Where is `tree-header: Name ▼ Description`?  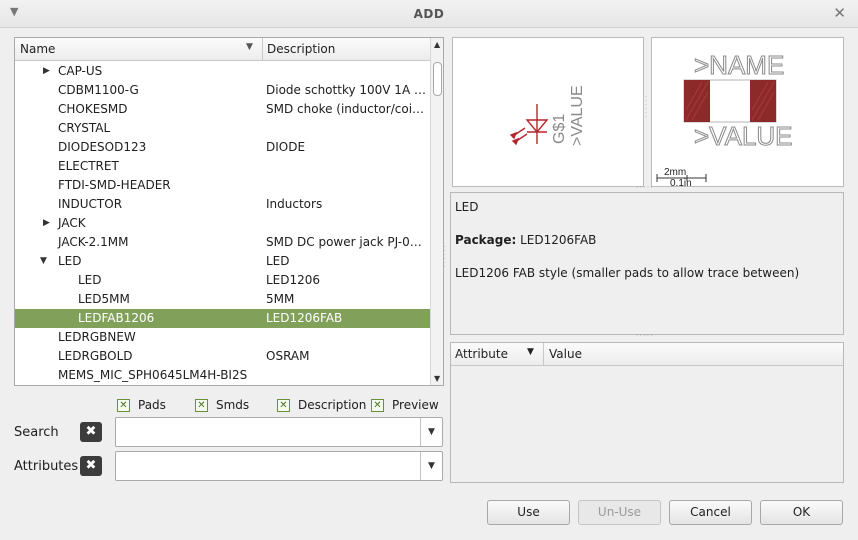
tree-header: Name ▼ Description is located at coordinates (222, 49).